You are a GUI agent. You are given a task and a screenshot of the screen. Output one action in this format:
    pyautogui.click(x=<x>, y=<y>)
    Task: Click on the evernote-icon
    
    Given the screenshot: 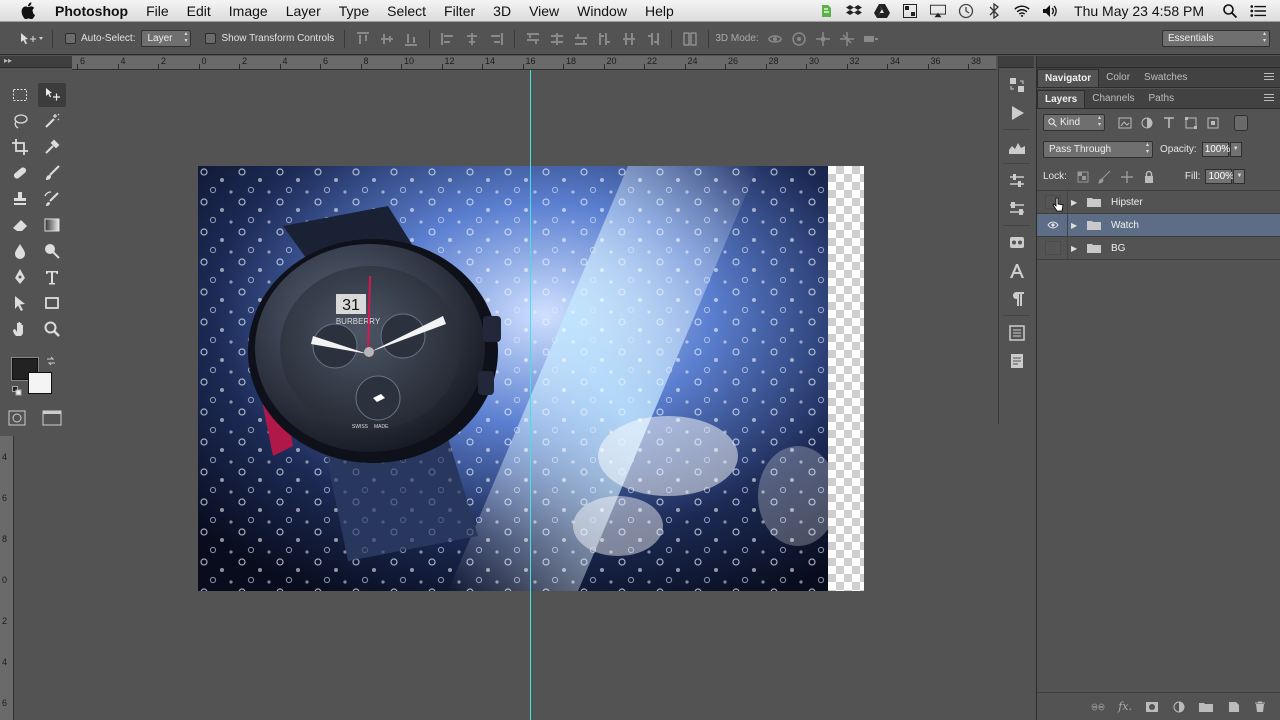 What is the action you would take?
    pyautogui.click(x=826, y=11)
    